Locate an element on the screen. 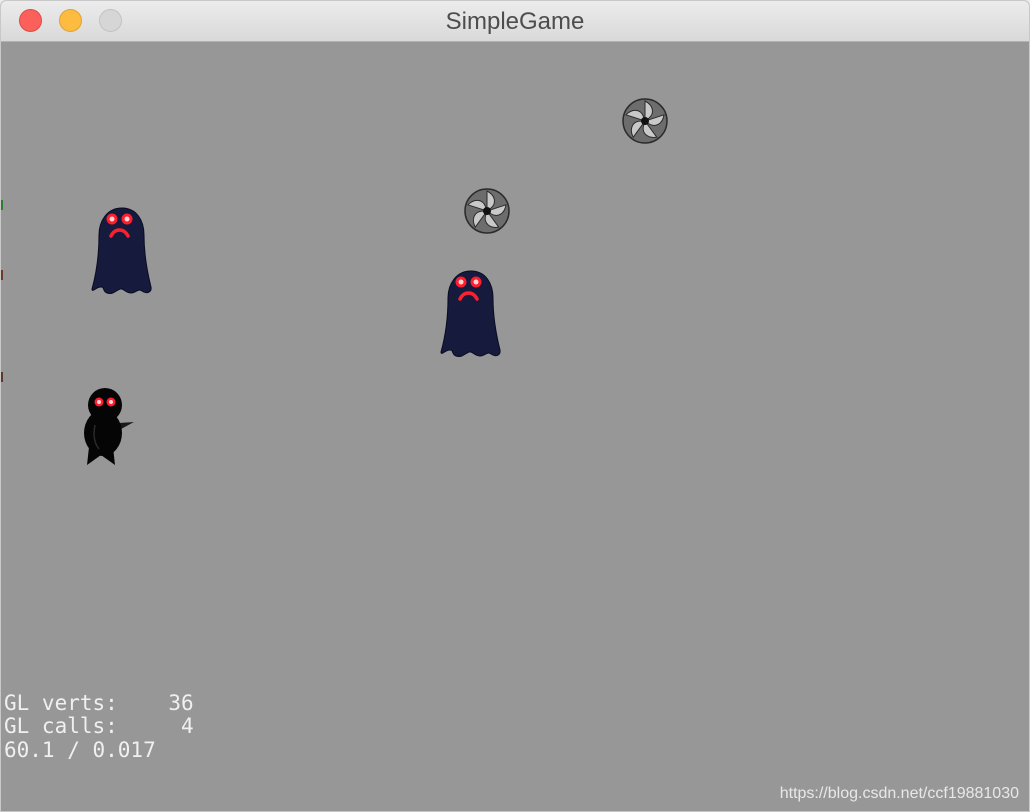 This screenshot has width=1030, height=812. gl-verts-label: GL verts: is located at coordinates (61, 702).